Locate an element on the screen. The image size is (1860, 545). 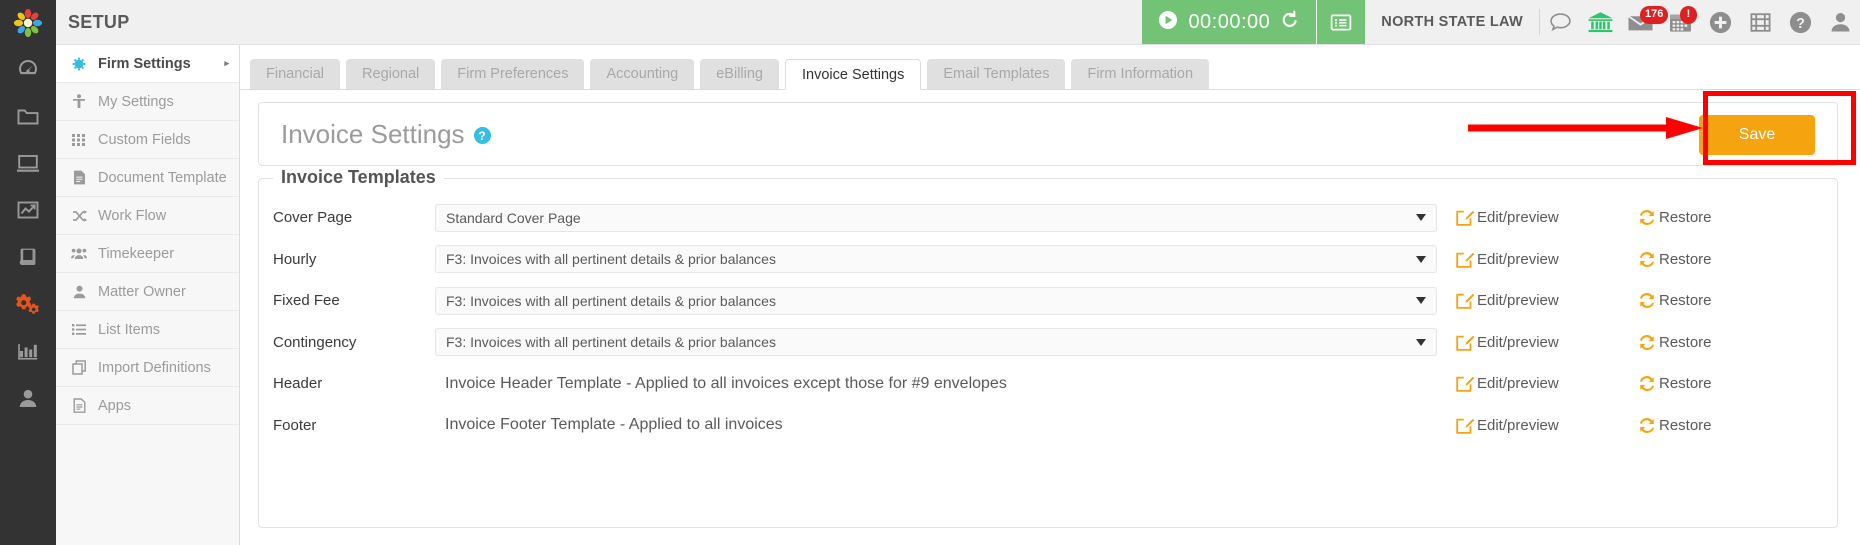
help-circle-icon: ? is located at coordinates (1800, 22).